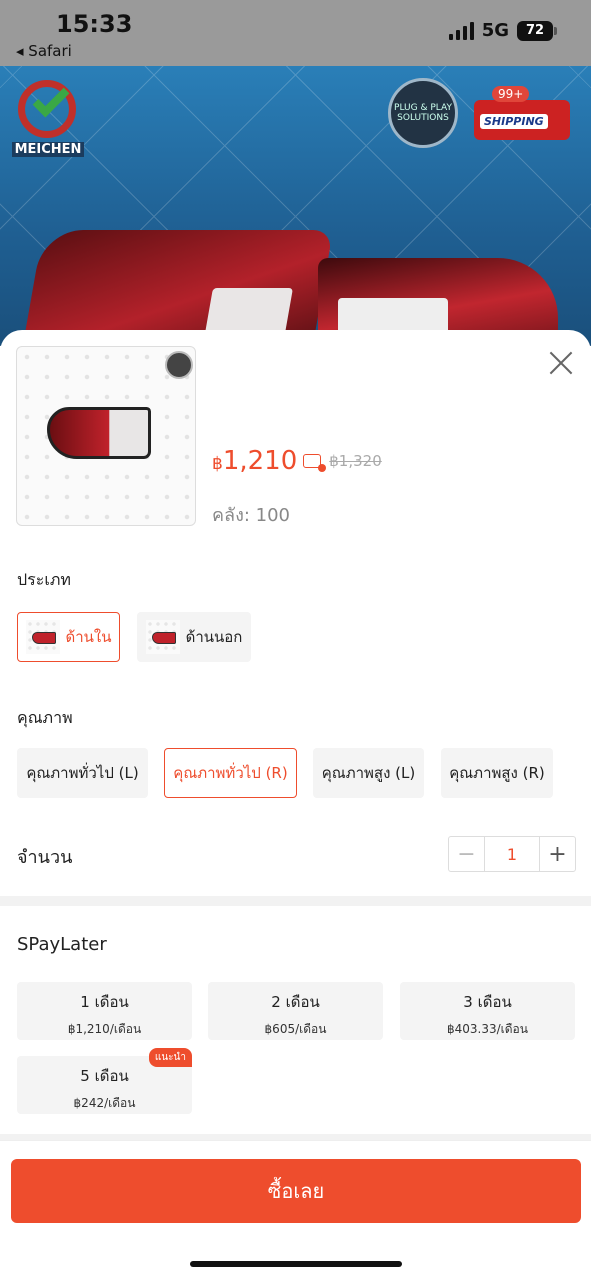 The width and height of the screenshot is (591, 1280). I want to click on type-label: ประเภท, so click(44, 579).